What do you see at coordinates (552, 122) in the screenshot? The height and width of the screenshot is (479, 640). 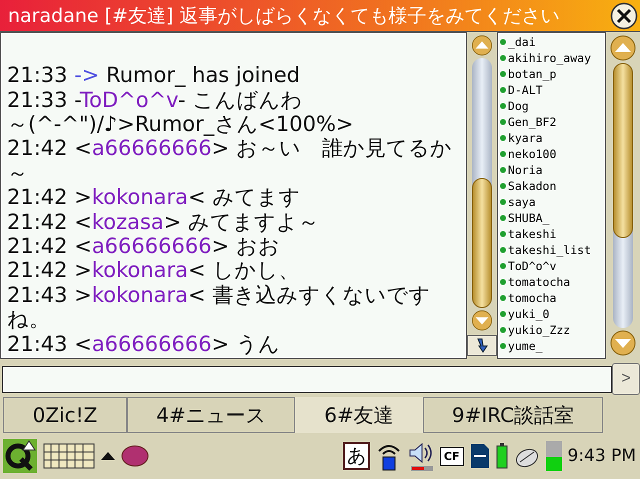 I see `user-item: Gen_BF2` at bounding box center [552, 122].